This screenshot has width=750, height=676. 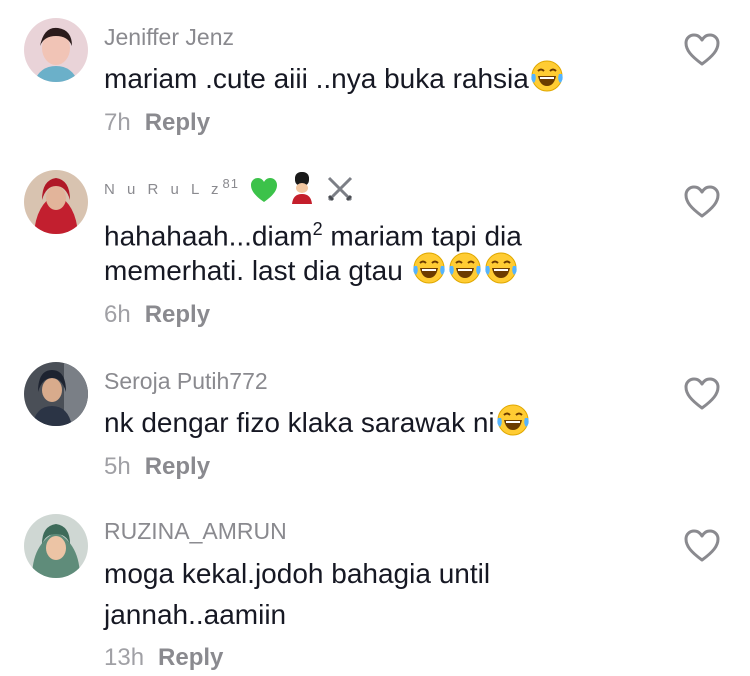 I want to click on comment-meta: 7h Reply, so click(x=157, y=123).